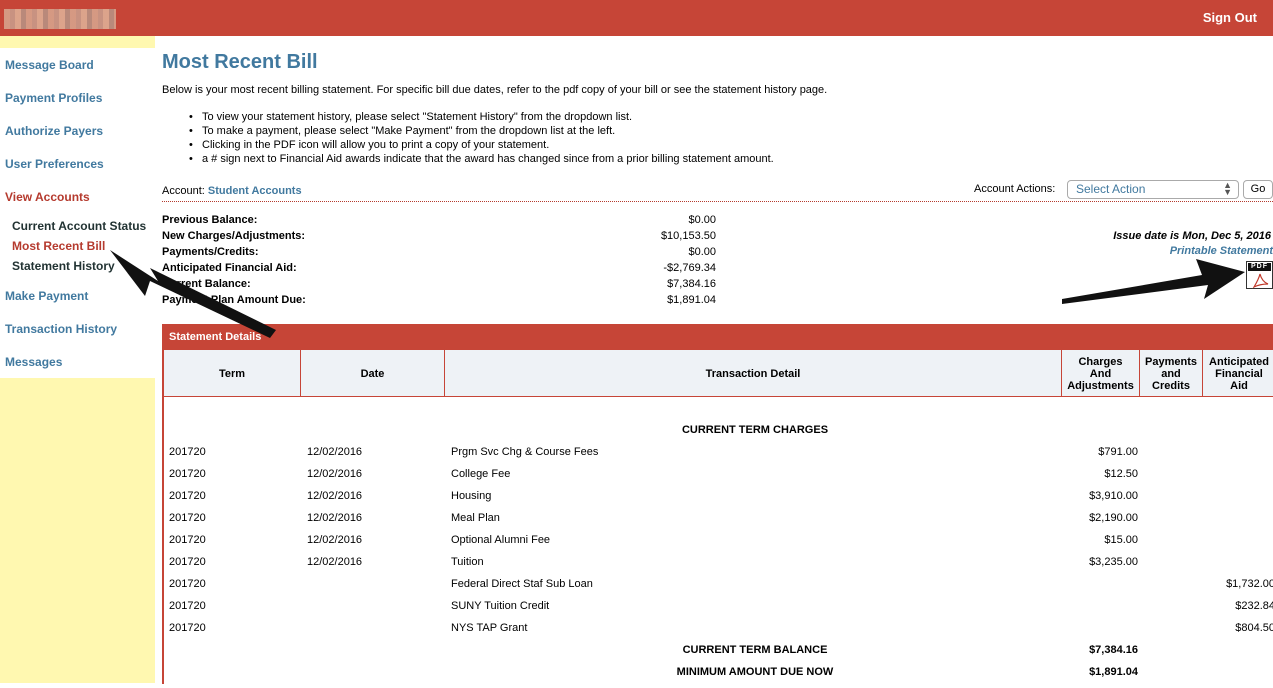  What do you see at coordinates (500, 606) in the screenshot?
I see `cell-detail: SUNY Tuition Credit` at bounding box center [500, 606].